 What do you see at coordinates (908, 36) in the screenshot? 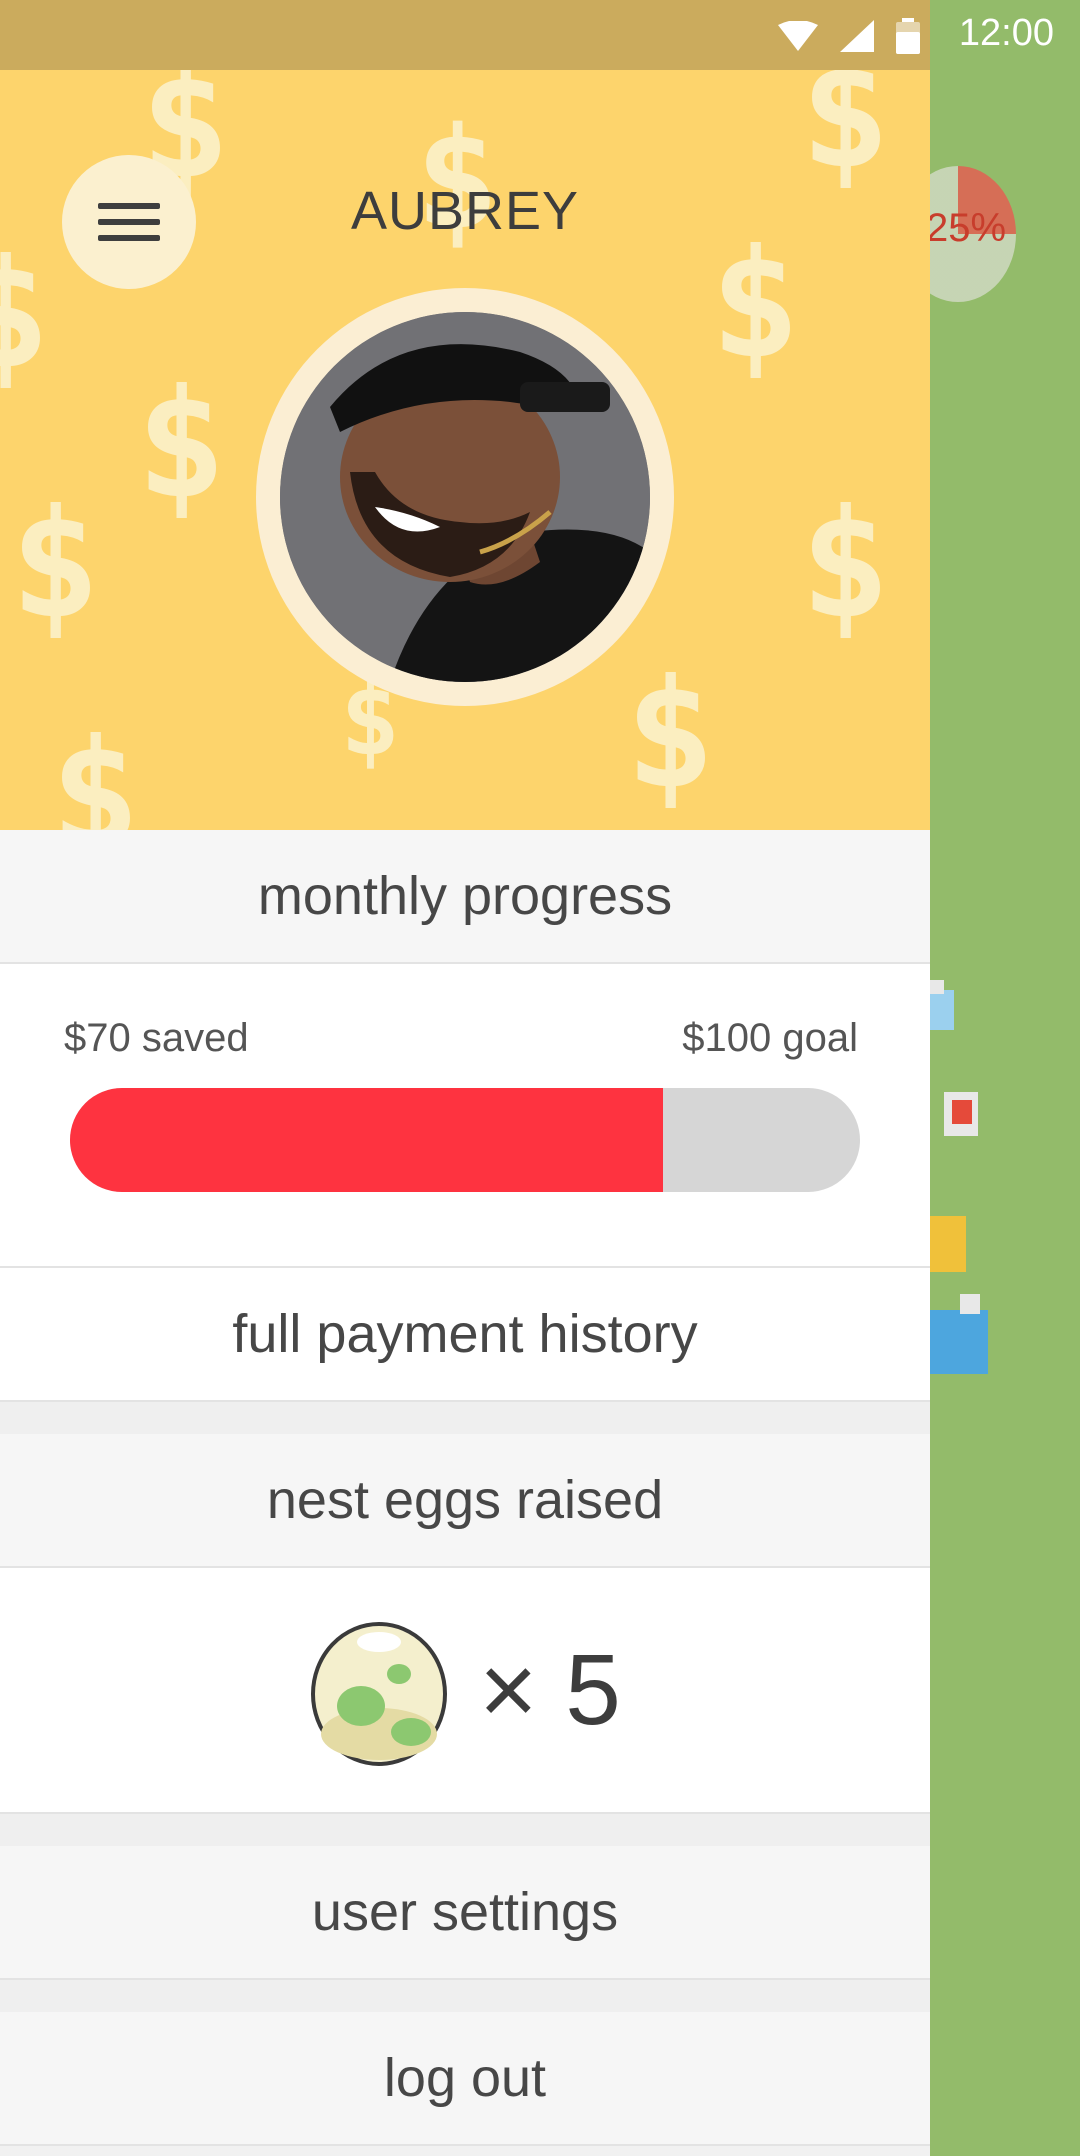
I see `battery-icon` at bounding box center [908, 36].